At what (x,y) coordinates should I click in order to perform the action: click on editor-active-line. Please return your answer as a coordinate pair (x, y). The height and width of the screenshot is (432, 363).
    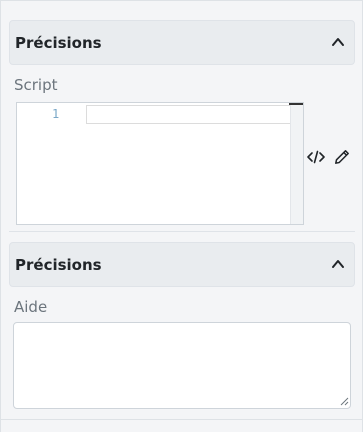
    Looking at the image, I should click on (189, 114).